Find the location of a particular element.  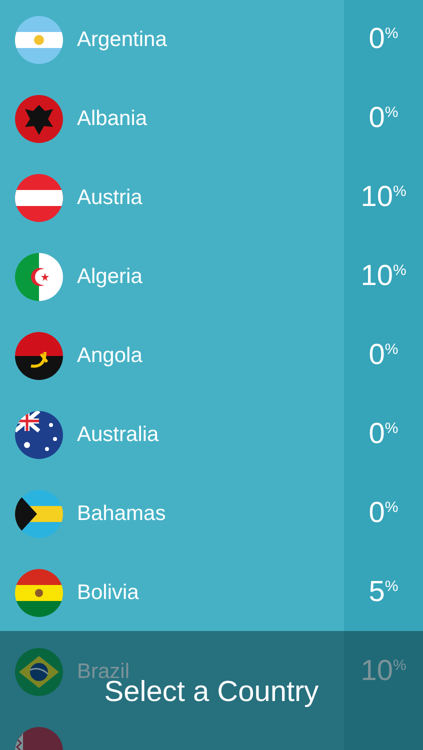

country-name: Argentina is located at coordinates (122, 40).